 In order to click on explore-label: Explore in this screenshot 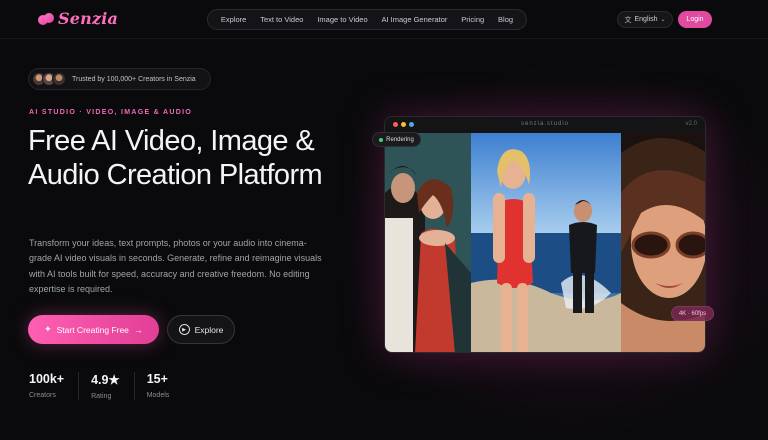, I will do `click(209, 329)`.